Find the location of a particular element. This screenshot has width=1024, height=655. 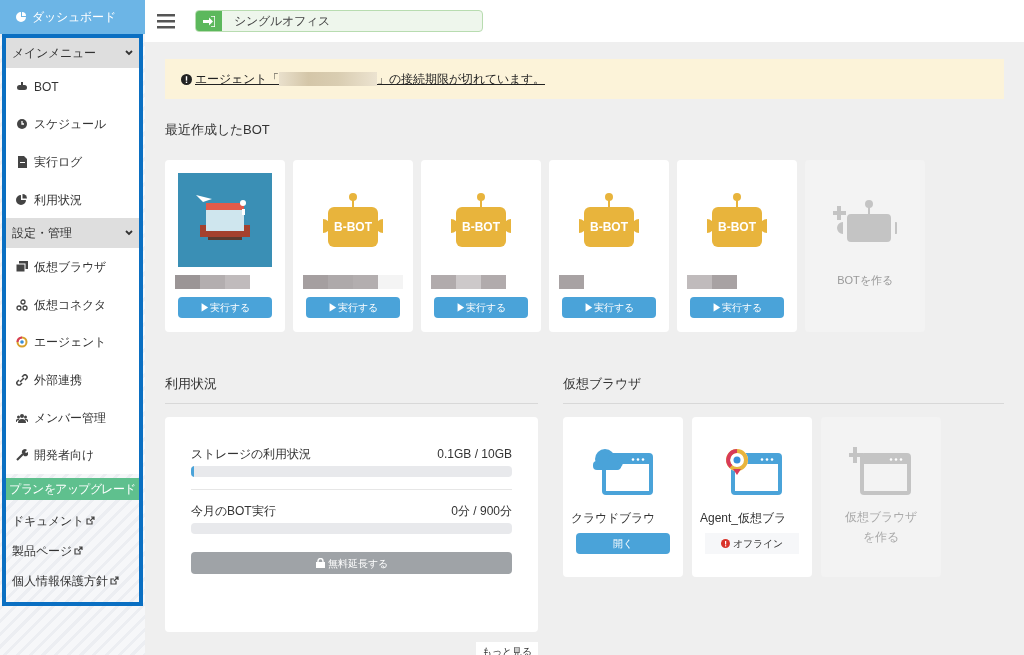

menu-icon is located at coordinates (166, 21).